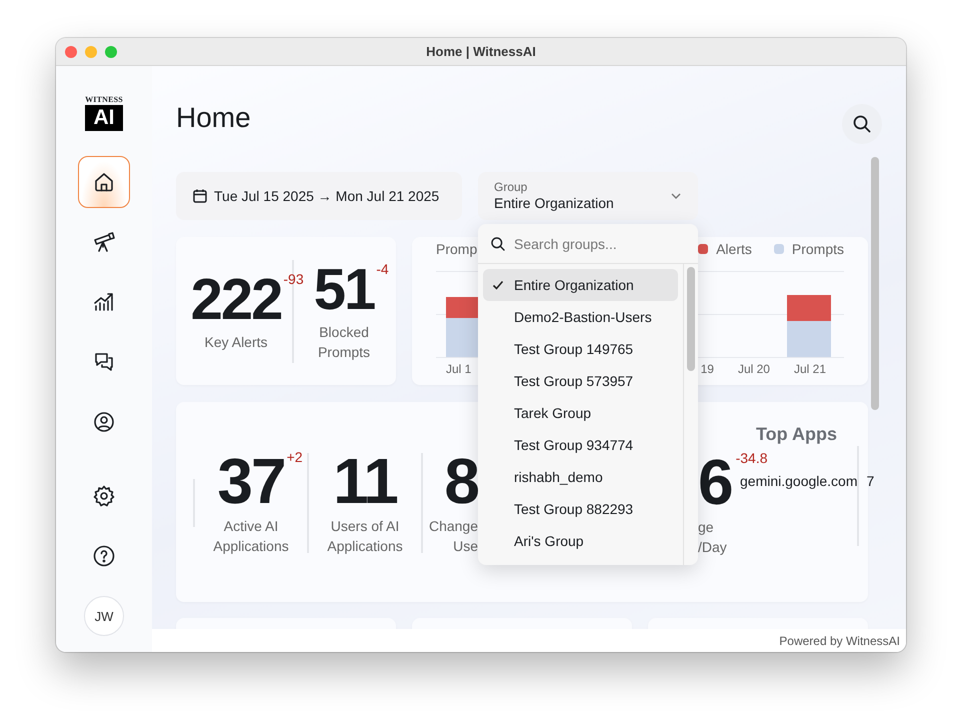 The image size is (962, 726). What do you see at coordinates (213, 118) in the screenshot?
I see `page-title: Home` at bounding box center [213, 118].